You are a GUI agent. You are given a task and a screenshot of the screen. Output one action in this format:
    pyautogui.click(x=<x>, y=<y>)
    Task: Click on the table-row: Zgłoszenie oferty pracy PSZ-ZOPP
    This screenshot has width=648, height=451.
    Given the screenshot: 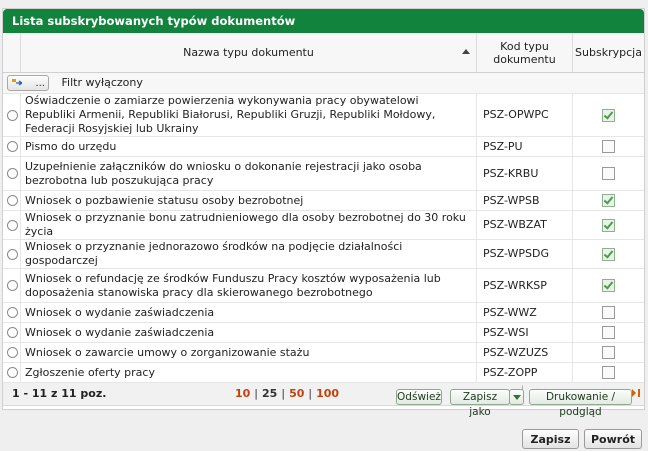 What is the action you would take?
    pyautogui.click(x=323, y=372)
    